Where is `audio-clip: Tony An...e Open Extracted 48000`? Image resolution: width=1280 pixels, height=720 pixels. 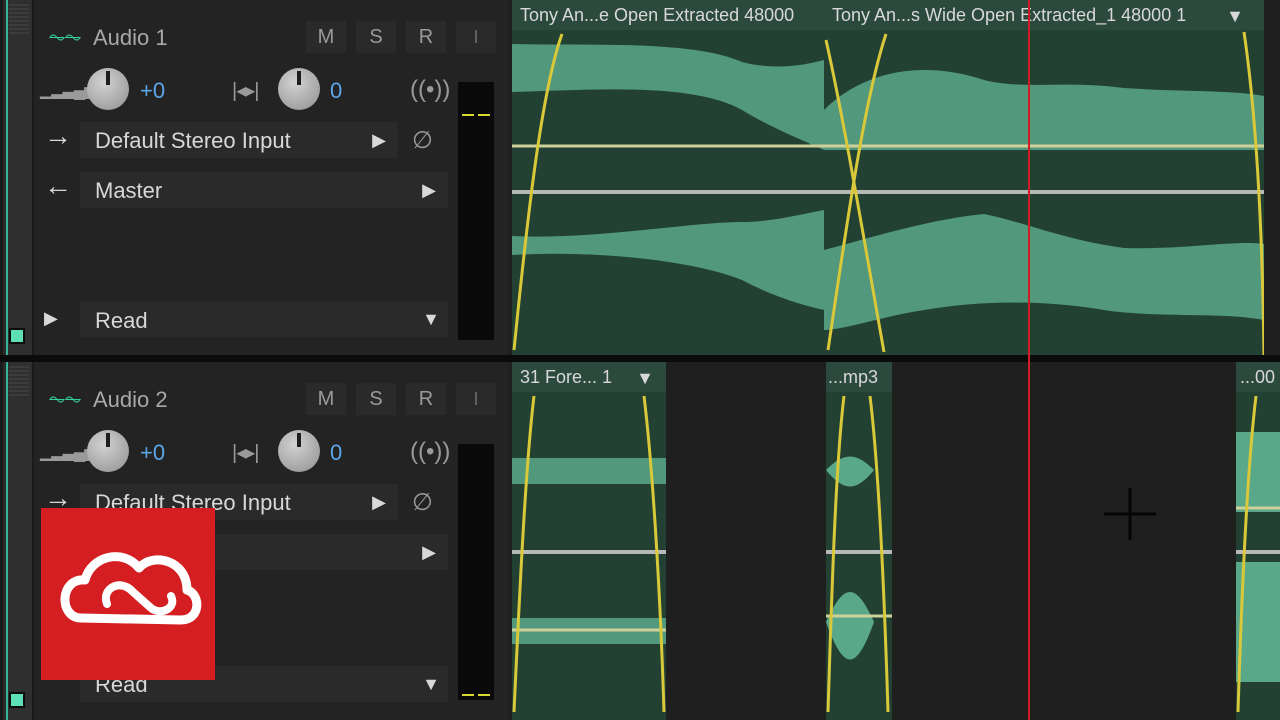
audio-clip: Tony An...e Open Extracted 48000 is located at coordinates (668, 178).